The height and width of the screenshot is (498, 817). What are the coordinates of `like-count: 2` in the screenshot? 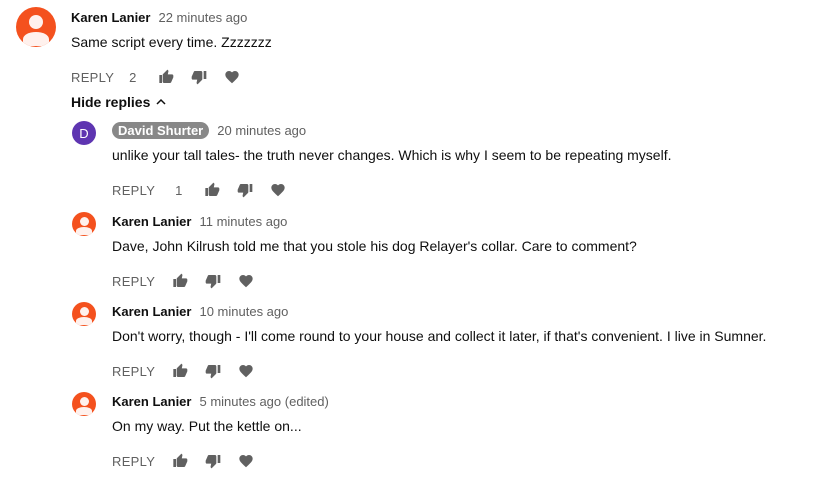 It's located at (133, 77).